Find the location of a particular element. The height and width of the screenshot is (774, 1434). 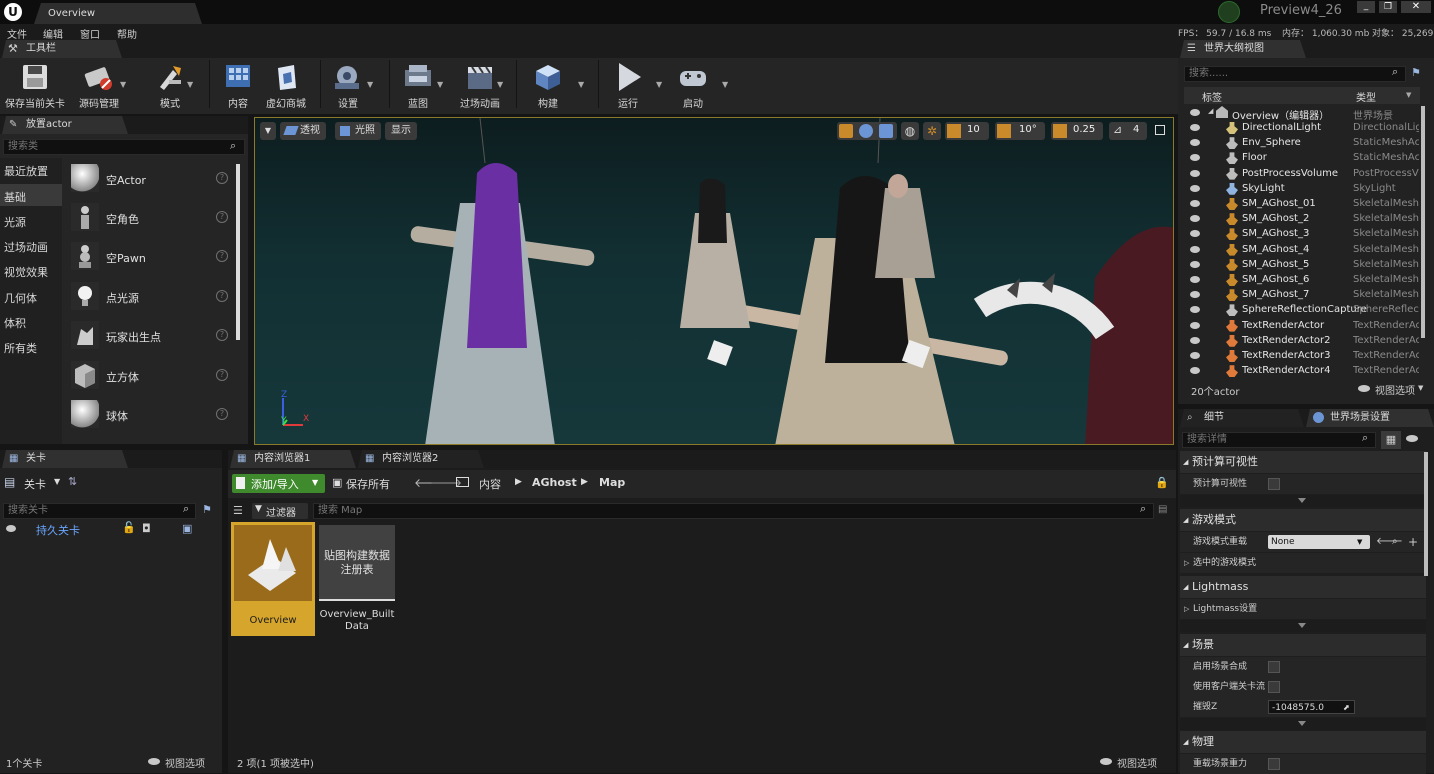

lit-button: 光照 is located at coordinates (358, 131).